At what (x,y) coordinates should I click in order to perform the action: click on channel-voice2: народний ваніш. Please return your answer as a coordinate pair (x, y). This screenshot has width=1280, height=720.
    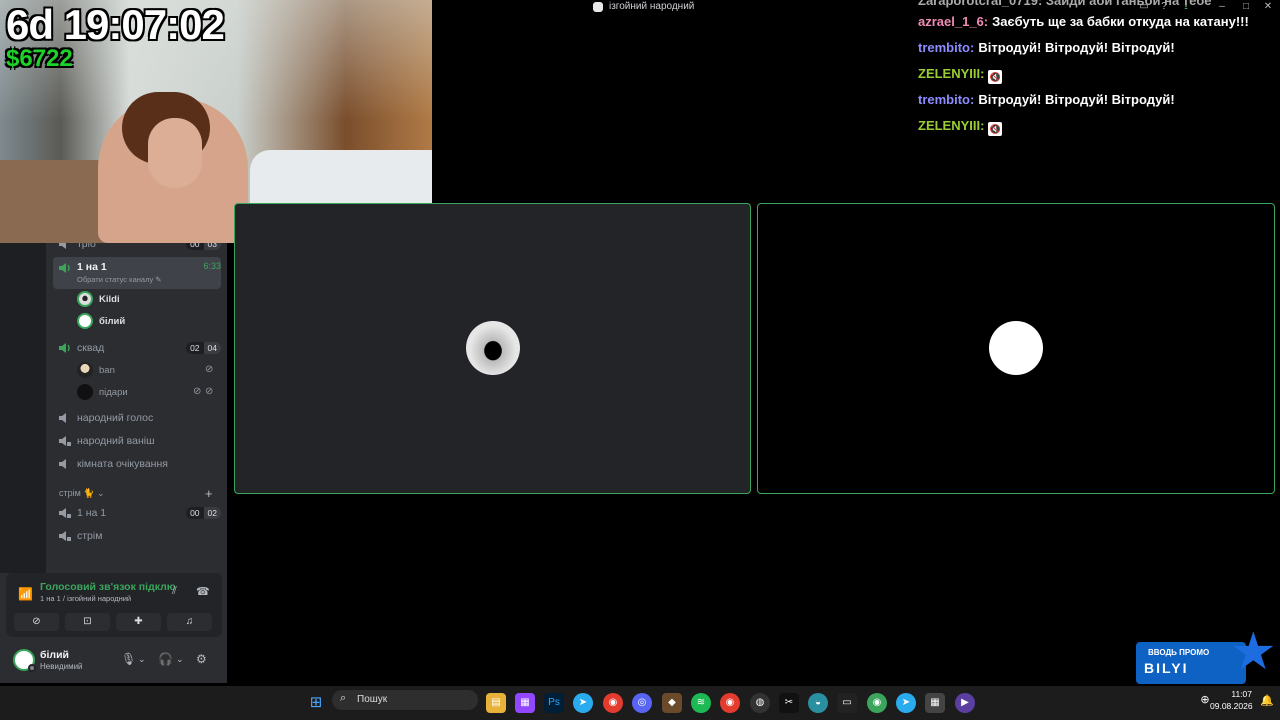
    Looking at the image, I should click on (137, 441).